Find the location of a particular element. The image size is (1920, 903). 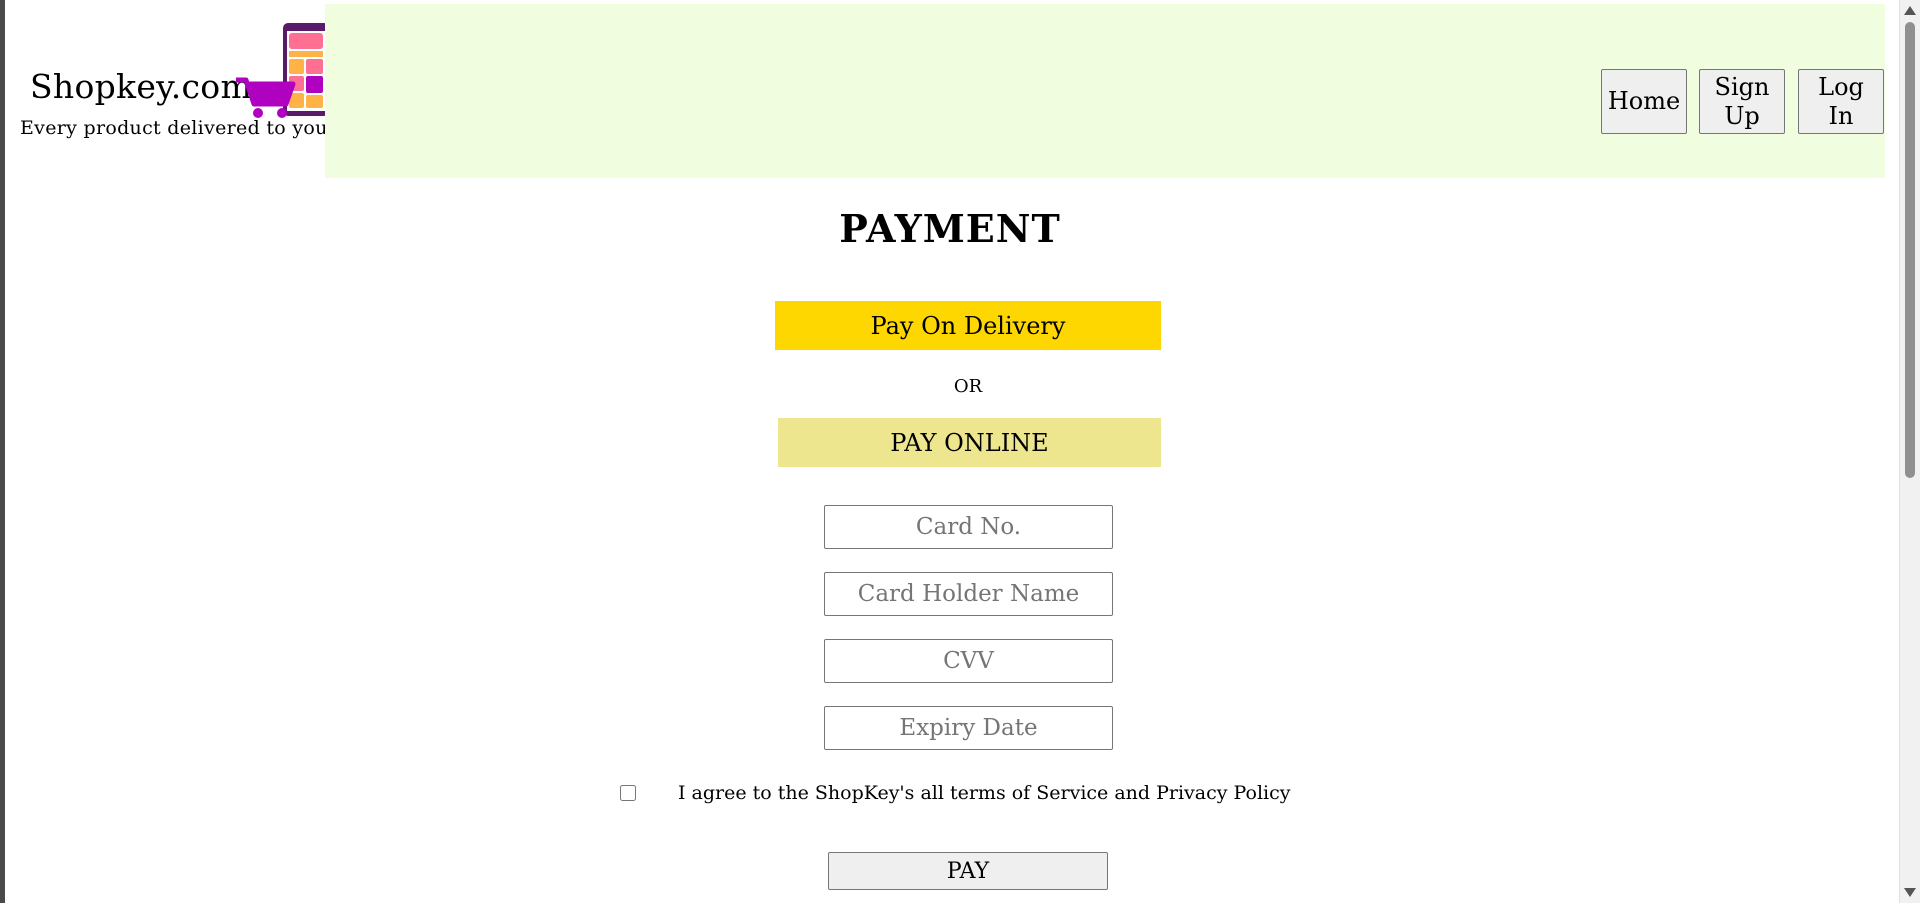

or-separator: OR is located at coordinates (968, 386).